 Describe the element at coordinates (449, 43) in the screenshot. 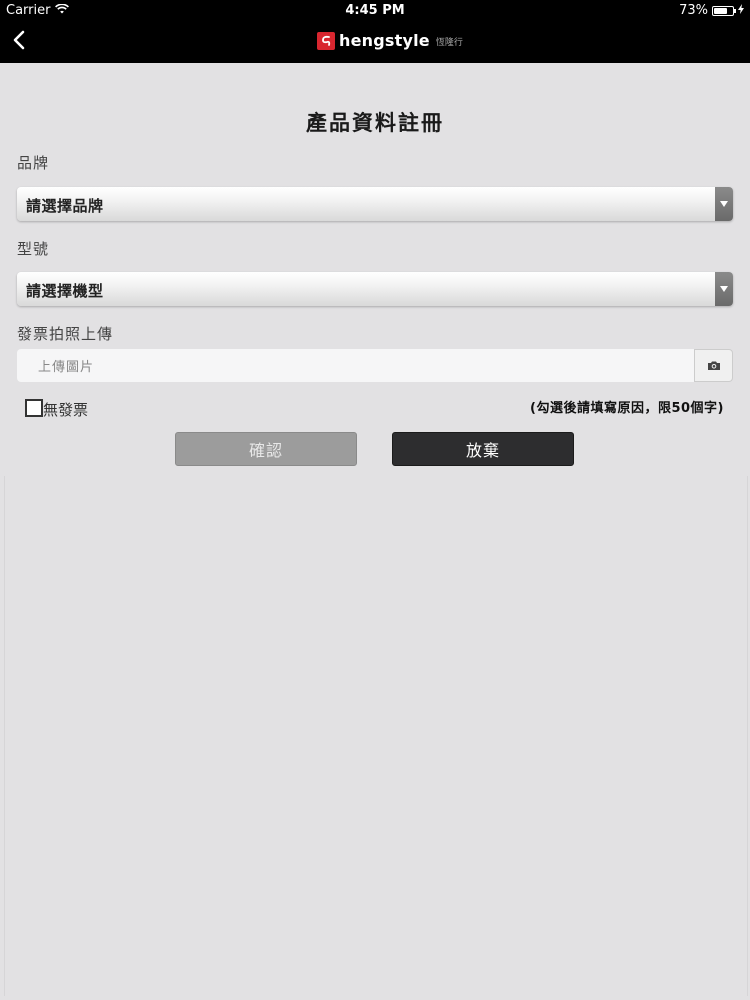

I see `logo-subtext: 恆隆行` at that location.